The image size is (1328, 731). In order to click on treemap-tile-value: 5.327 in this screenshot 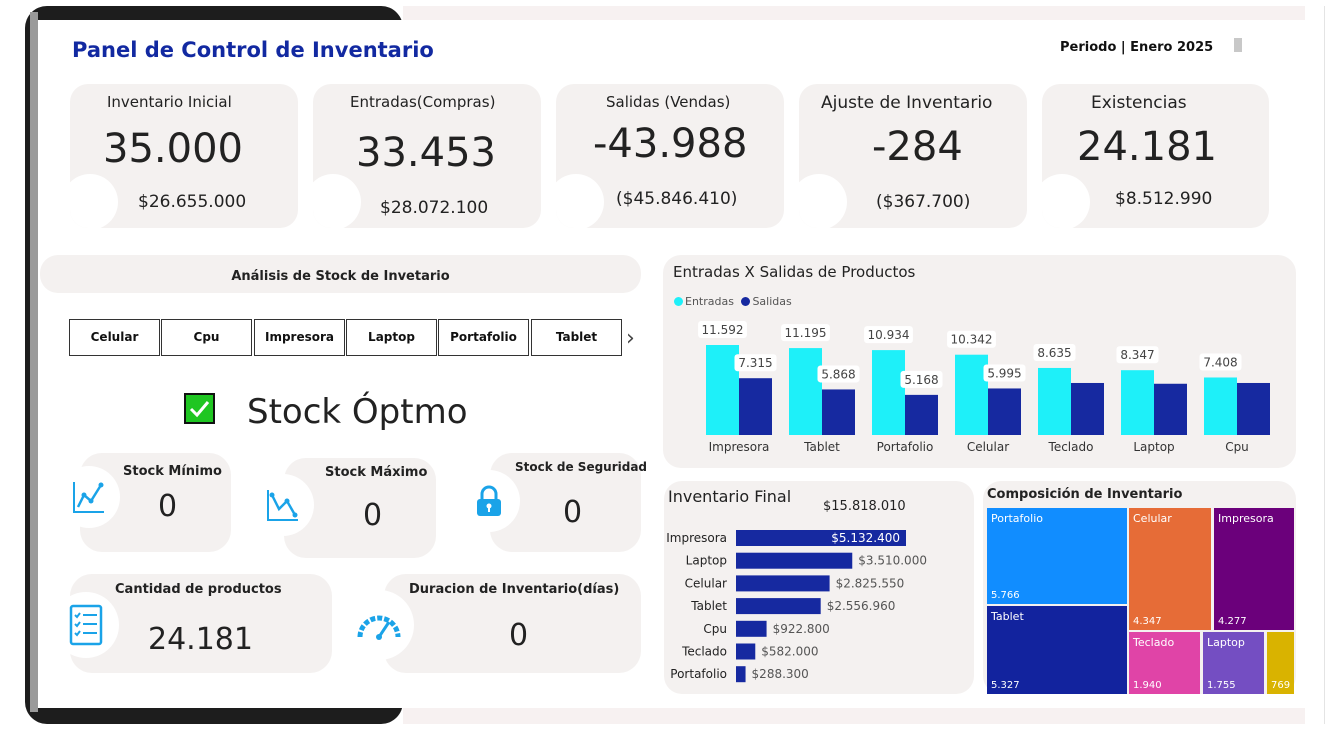, I will do `click(1005, 685)`.